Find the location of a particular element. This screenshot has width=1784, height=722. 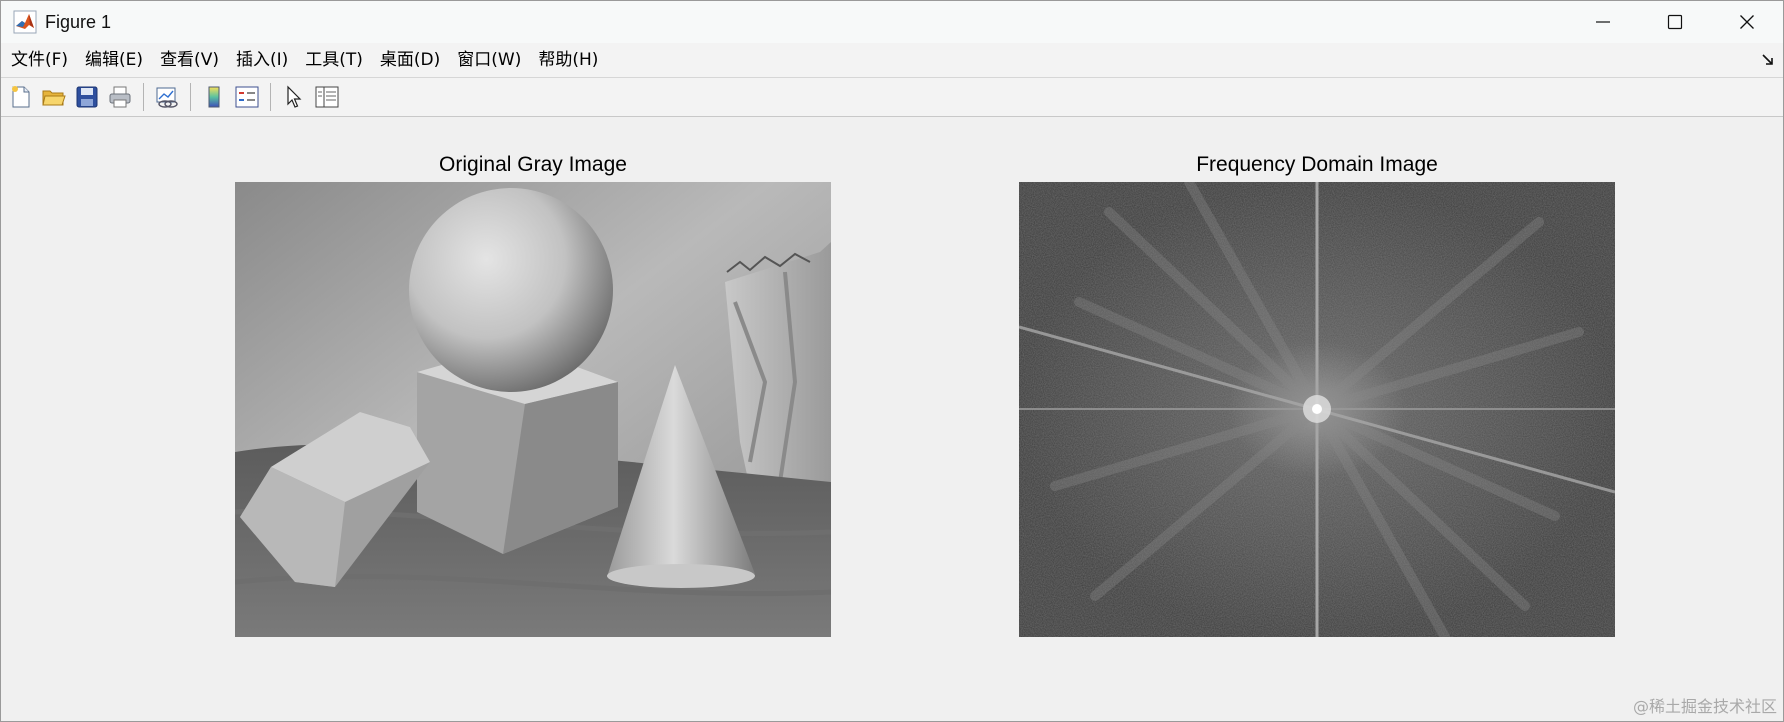

maximize-icon is located at coordinates (1675, 22).